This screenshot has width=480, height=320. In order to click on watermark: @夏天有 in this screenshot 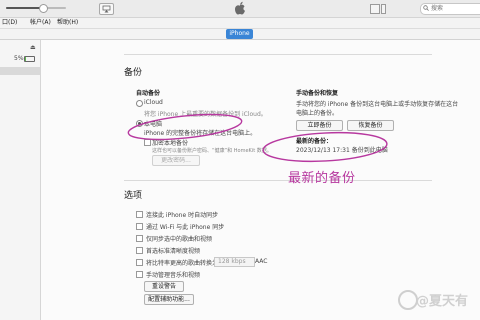, I will do `click(439, 301)`.